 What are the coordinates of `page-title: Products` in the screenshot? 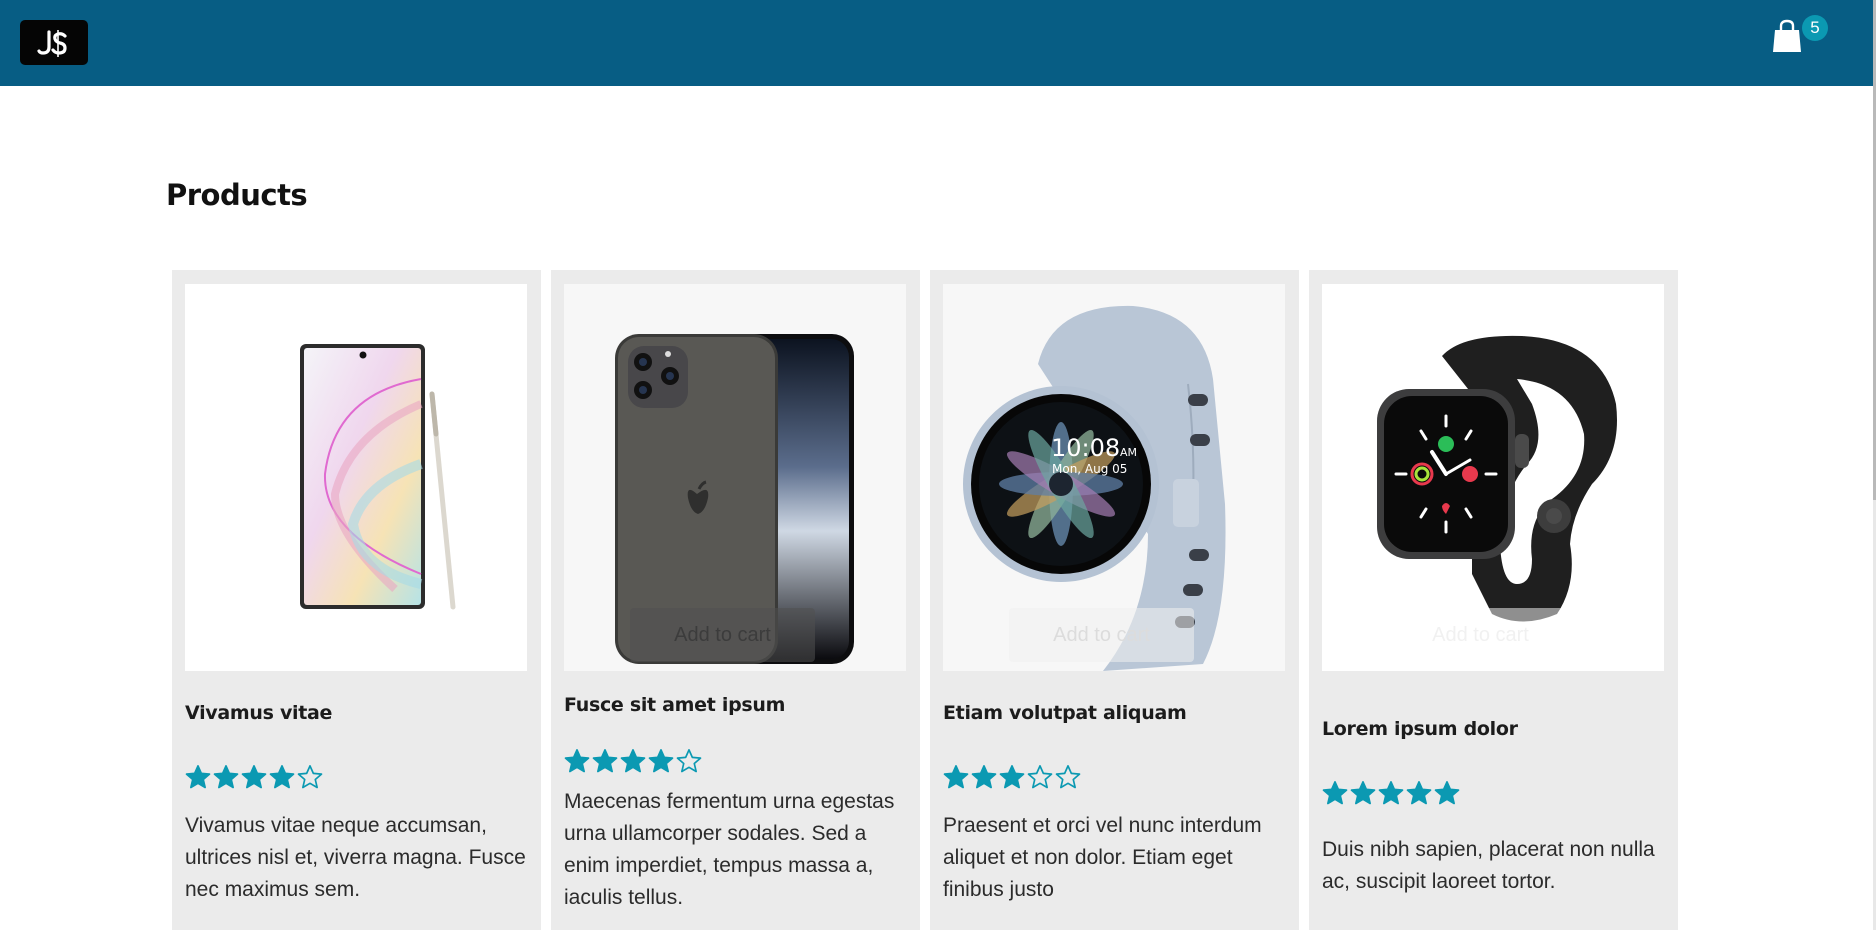 It's located at (237, 195).